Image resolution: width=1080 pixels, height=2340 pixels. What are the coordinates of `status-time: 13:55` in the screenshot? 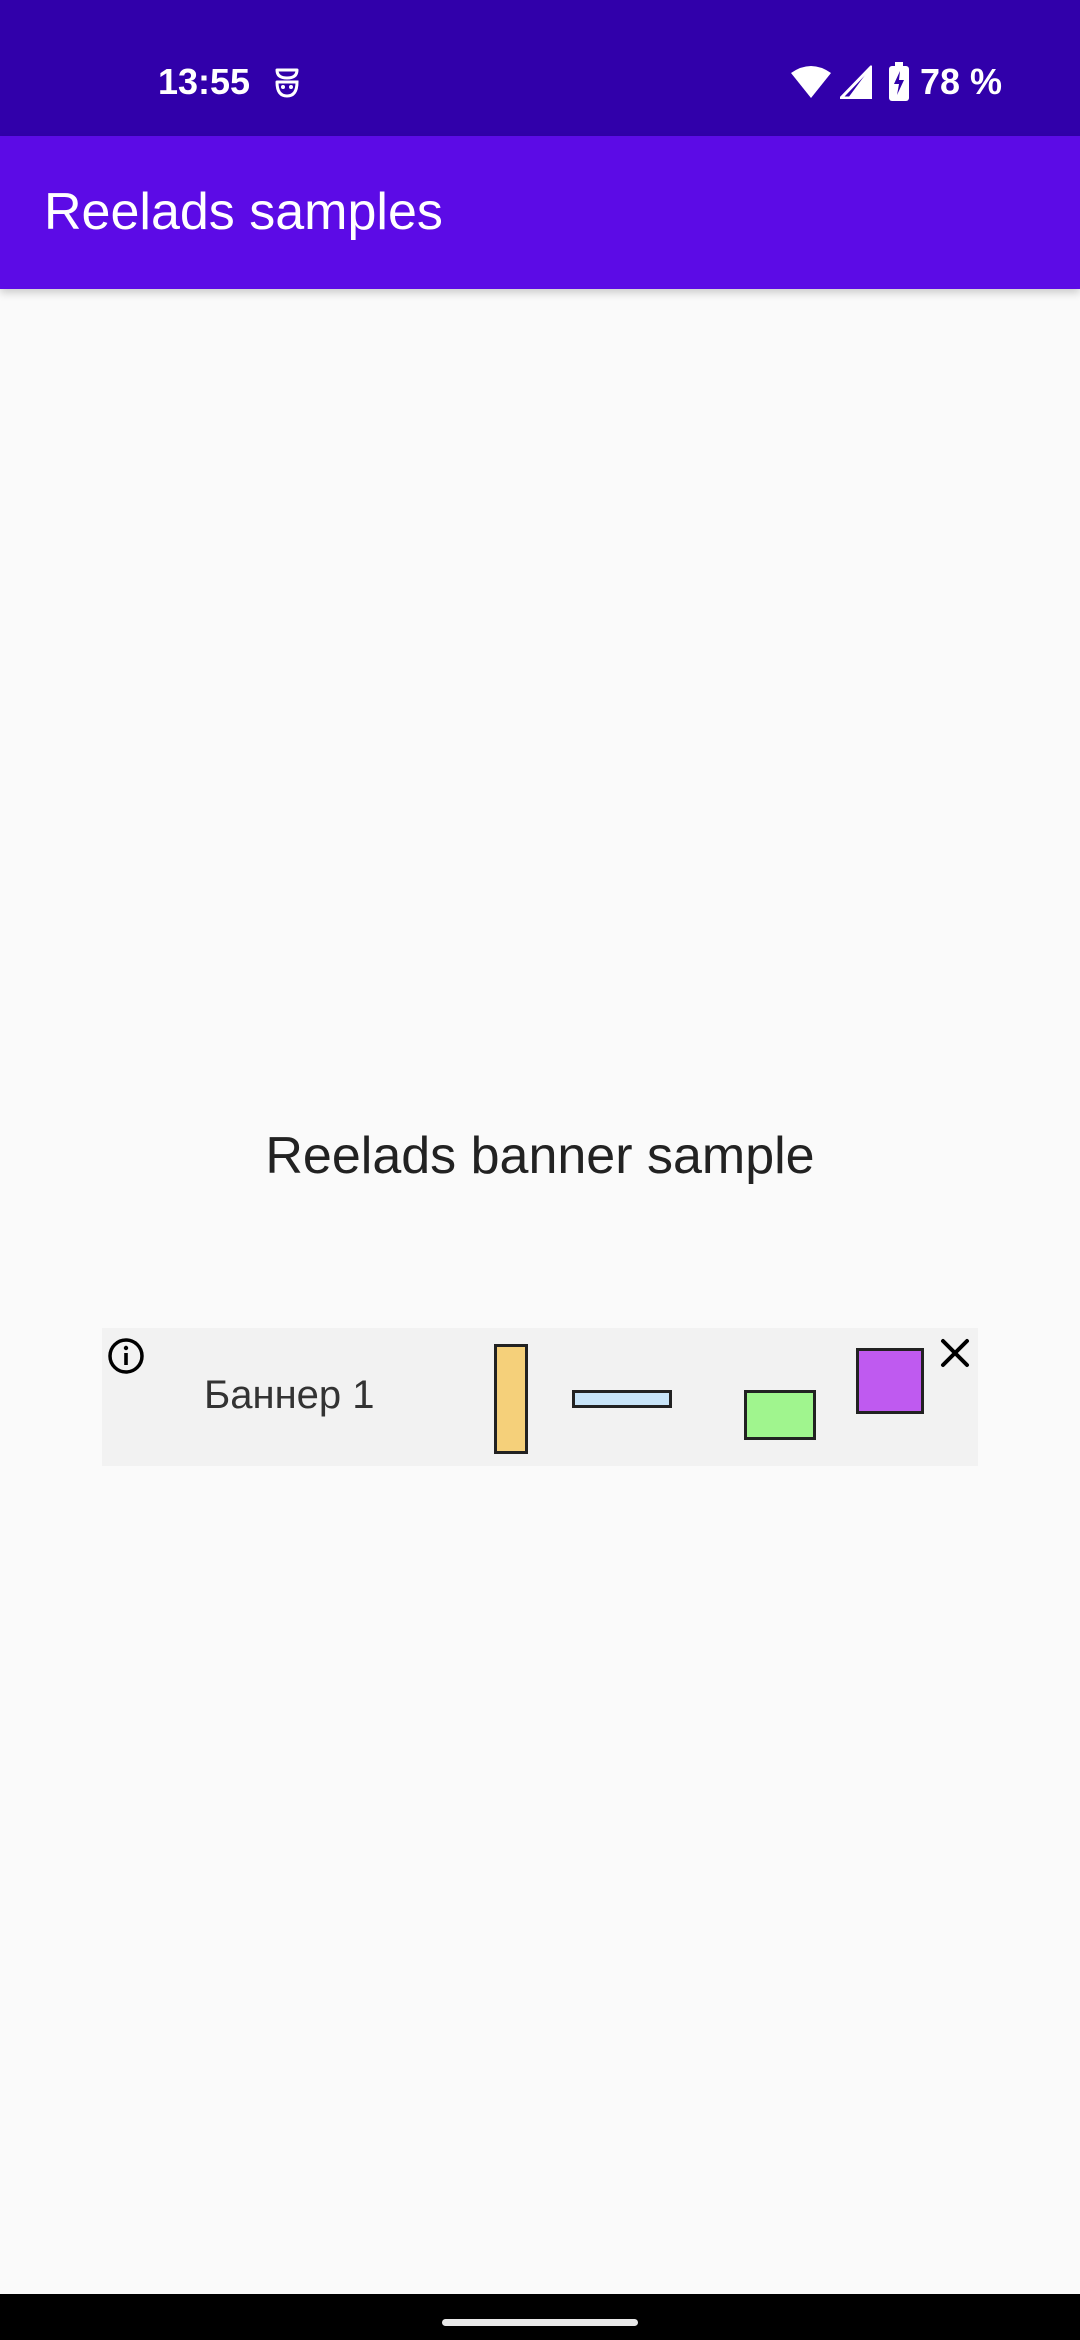 It's located at (204, 81).